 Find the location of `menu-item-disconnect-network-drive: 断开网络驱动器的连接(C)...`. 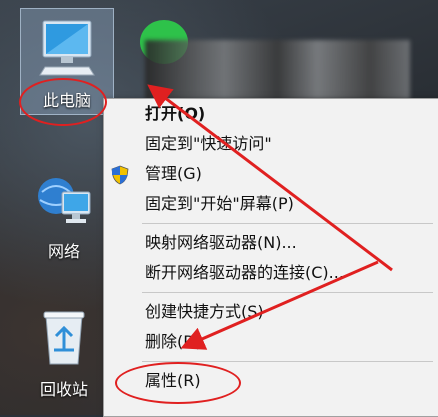

menu-item-disconnect-network-drive: 断开网络驱动器的连接(C)... is located at coordinates (271, 273).